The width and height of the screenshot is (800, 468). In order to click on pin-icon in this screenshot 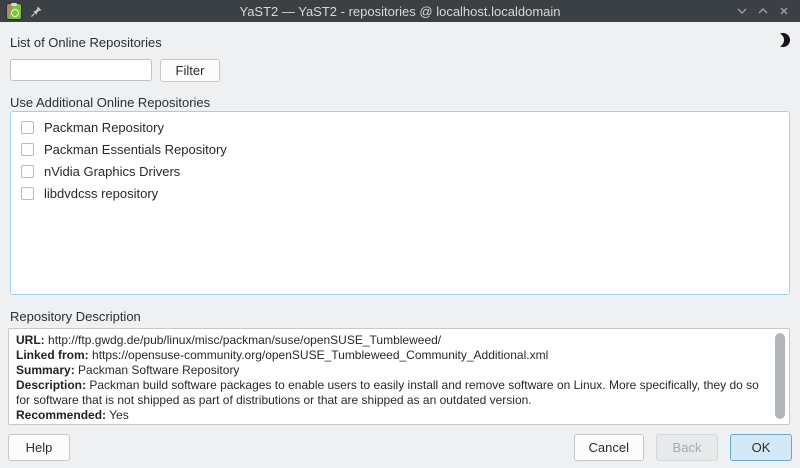, I will do `click(36, 11)`.